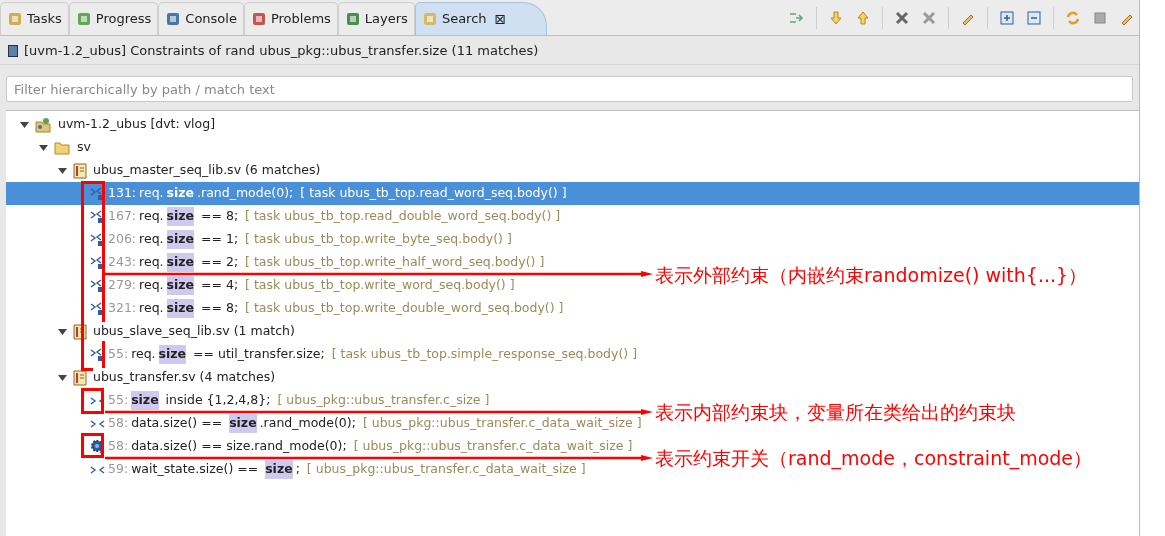 This screenshot has width=1165, height=536. Describe the element at coordinates (239, 446) in the screenshot. I see `code-text: data.size() == size.rand_mode(0);` at that location.